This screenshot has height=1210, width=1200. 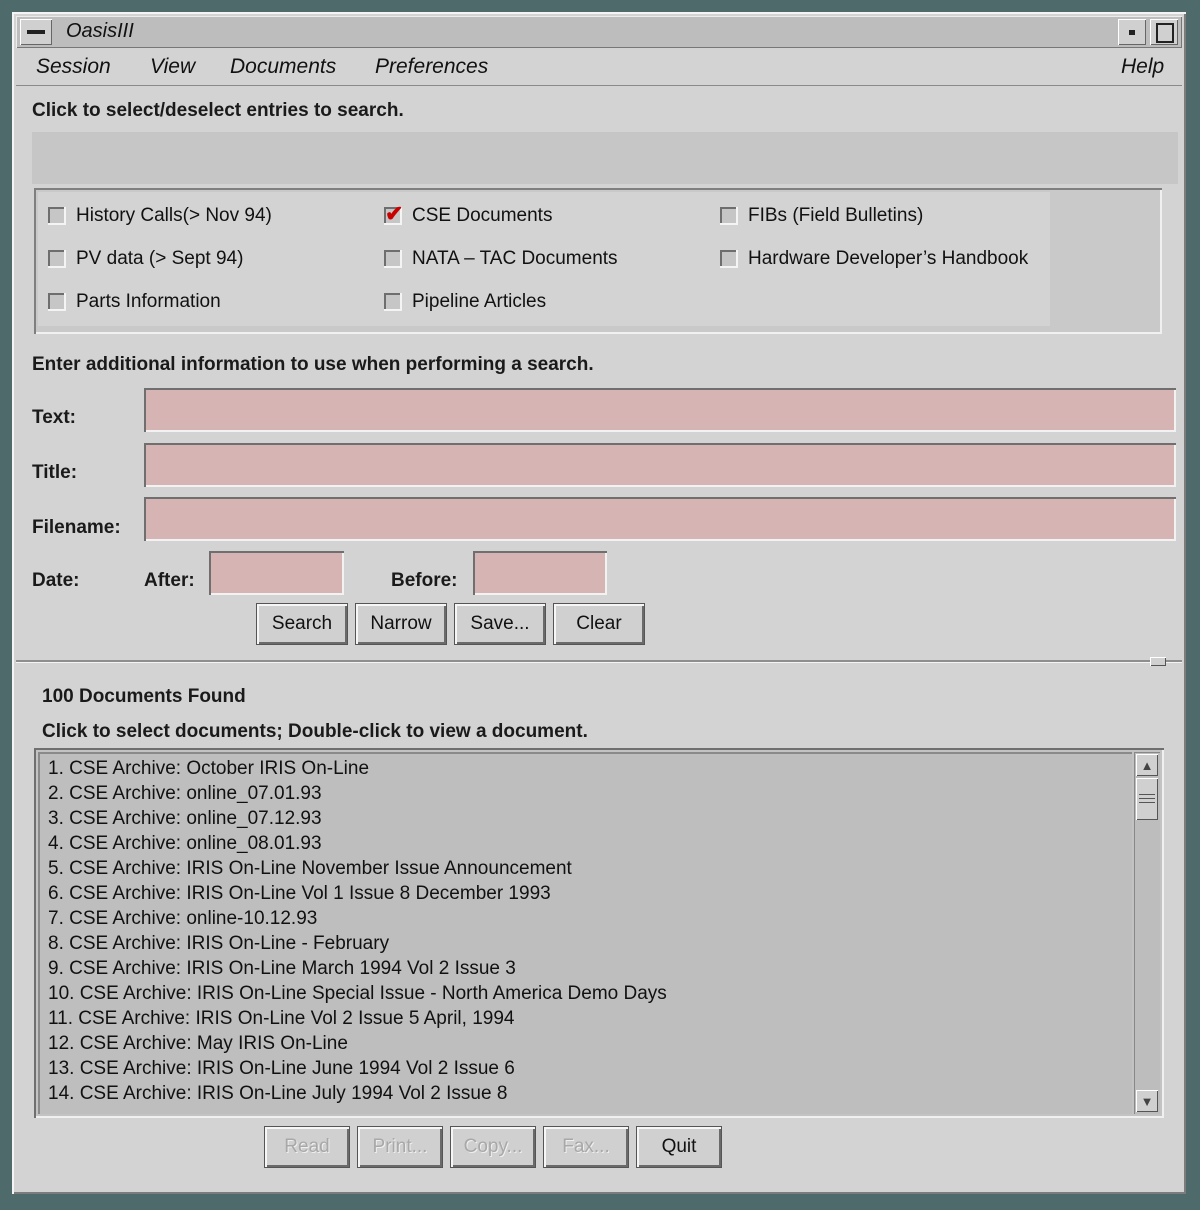 I want to click on read-button: Read, so click(x=307, y=1147).